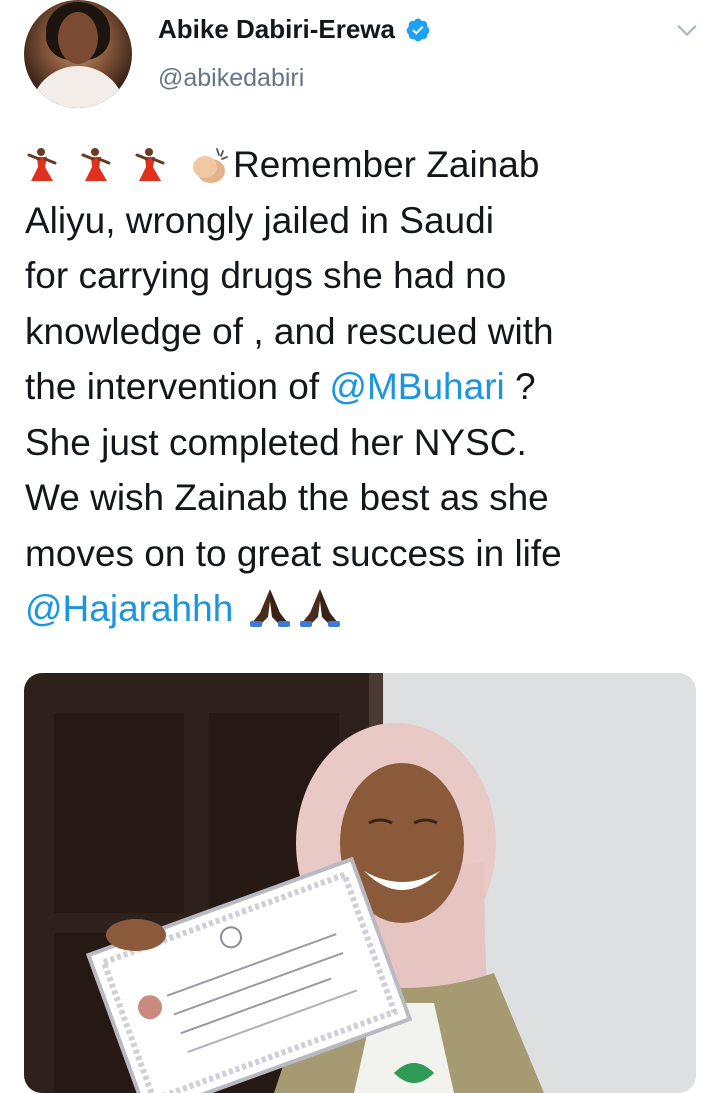 The image size is (720, 1093). I want to click on mention-link-mbuhari: @MBuhari, so click(416, 386).